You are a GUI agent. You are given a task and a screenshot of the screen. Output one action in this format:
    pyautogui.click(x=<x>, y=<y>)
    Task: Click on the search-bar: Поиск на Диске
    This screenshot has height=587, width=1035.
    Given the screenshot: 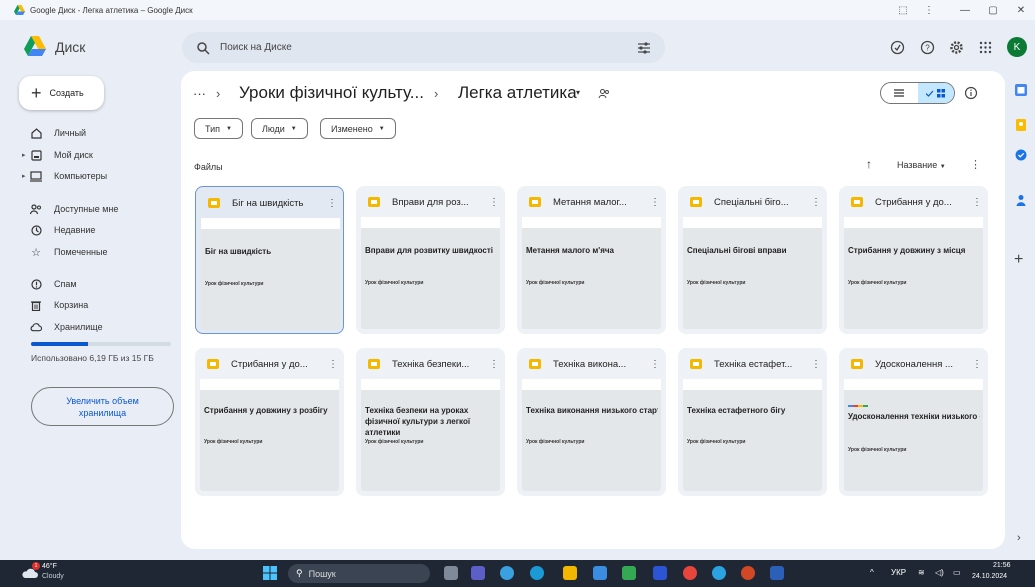 What is the action you would take?
    pyautogui.click(x=423, y=47)
    